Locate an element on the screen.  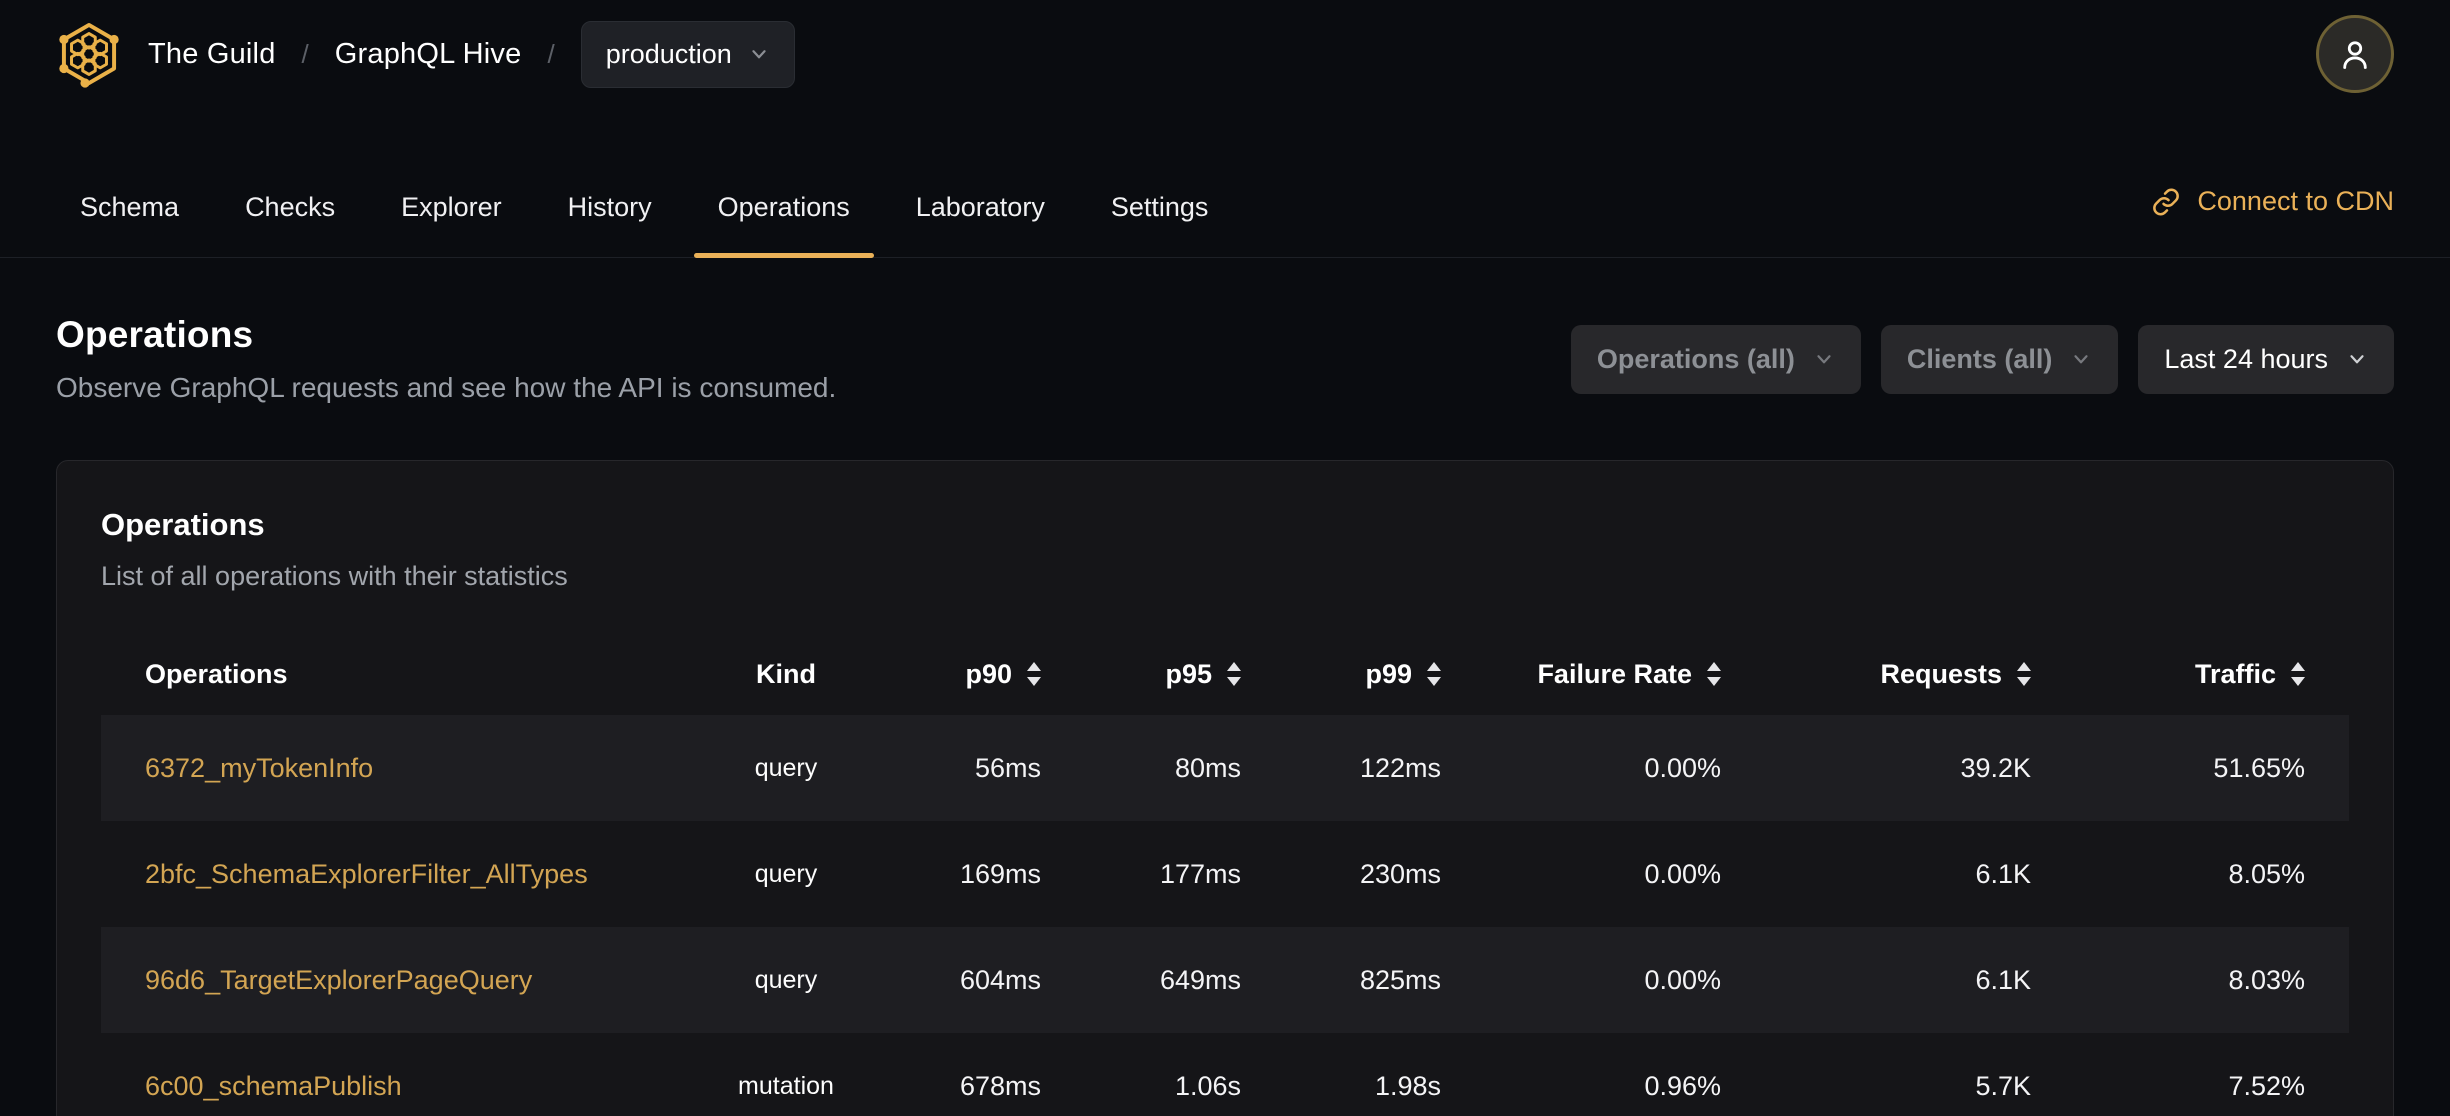
col-header-traffic: Traffic is located at coordinates (2190, 674).